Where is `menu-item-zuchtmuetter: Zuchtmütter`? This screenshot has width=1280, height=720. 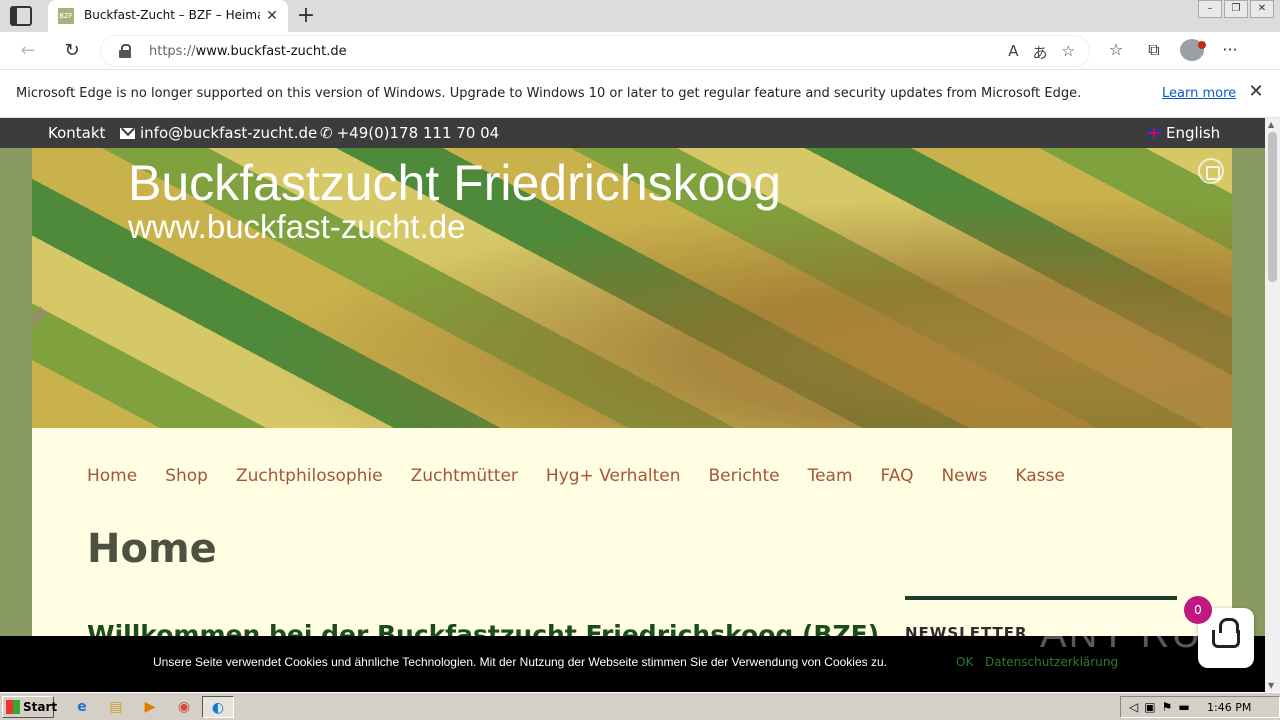 menu-item-zuchtmuetter: Zuchtmütter is located at coordinates (464, 476).